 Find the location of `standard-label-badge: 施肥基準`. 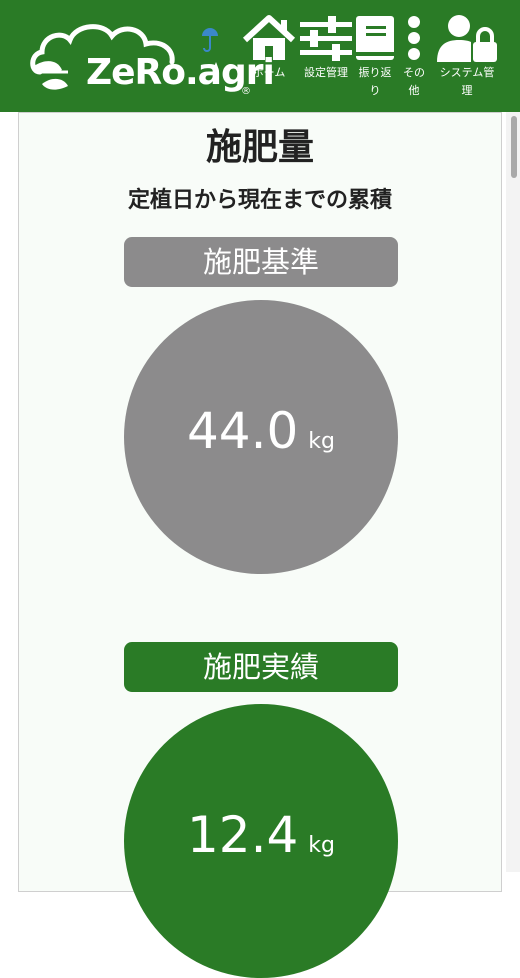

standard-label-badge: 施肥基準 is located at coordinates (261, 262).